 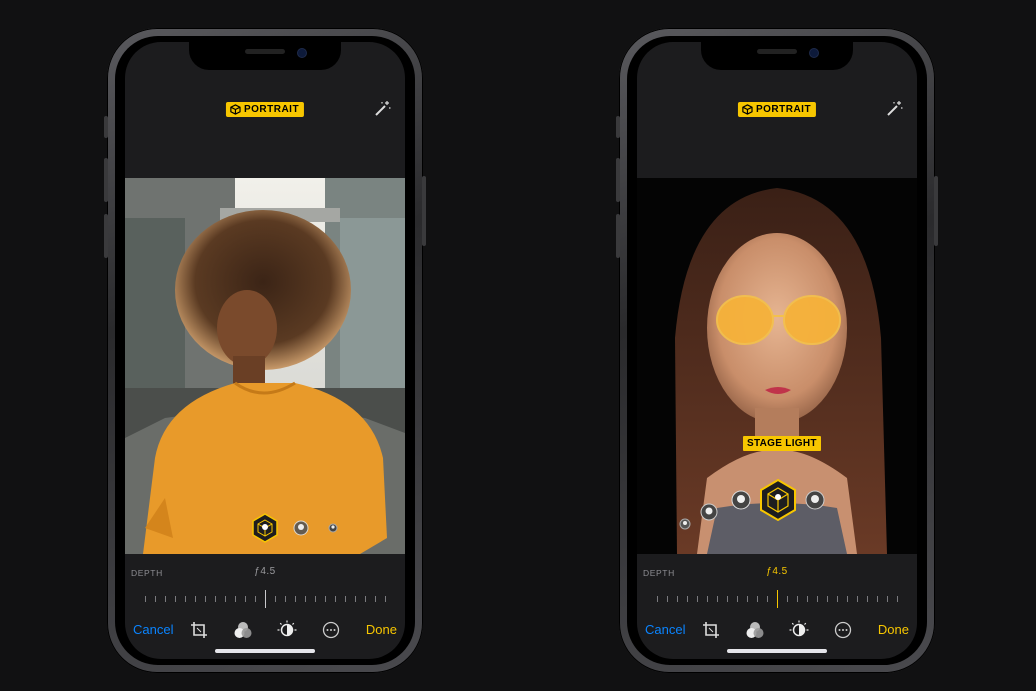 I want to click on stage-light-label: STAGE LIGHT, so click(x=782, y=443).